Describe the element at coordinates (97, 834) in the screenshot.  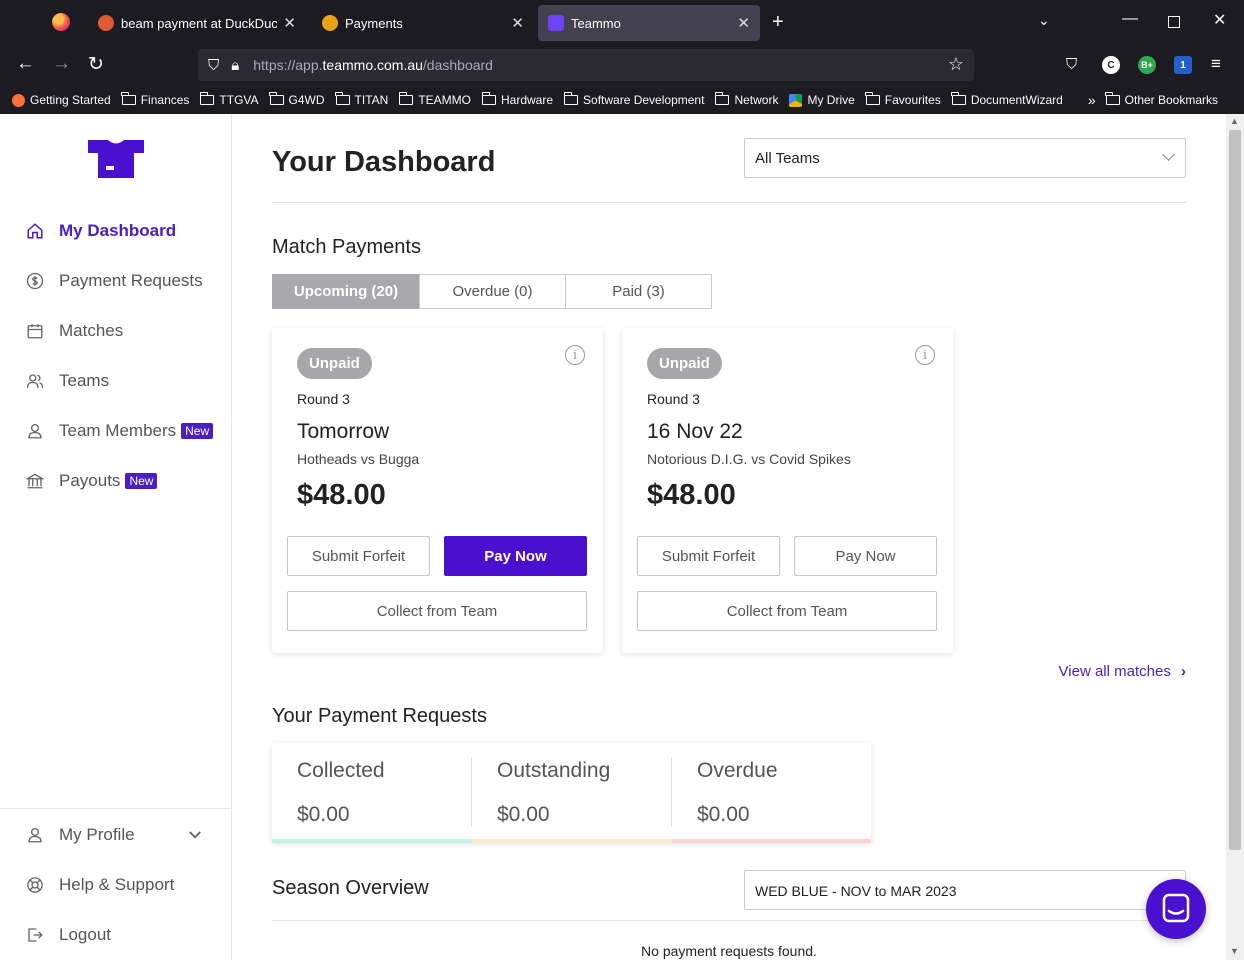
I see `sidebar-item-label: My Profile` at that location.